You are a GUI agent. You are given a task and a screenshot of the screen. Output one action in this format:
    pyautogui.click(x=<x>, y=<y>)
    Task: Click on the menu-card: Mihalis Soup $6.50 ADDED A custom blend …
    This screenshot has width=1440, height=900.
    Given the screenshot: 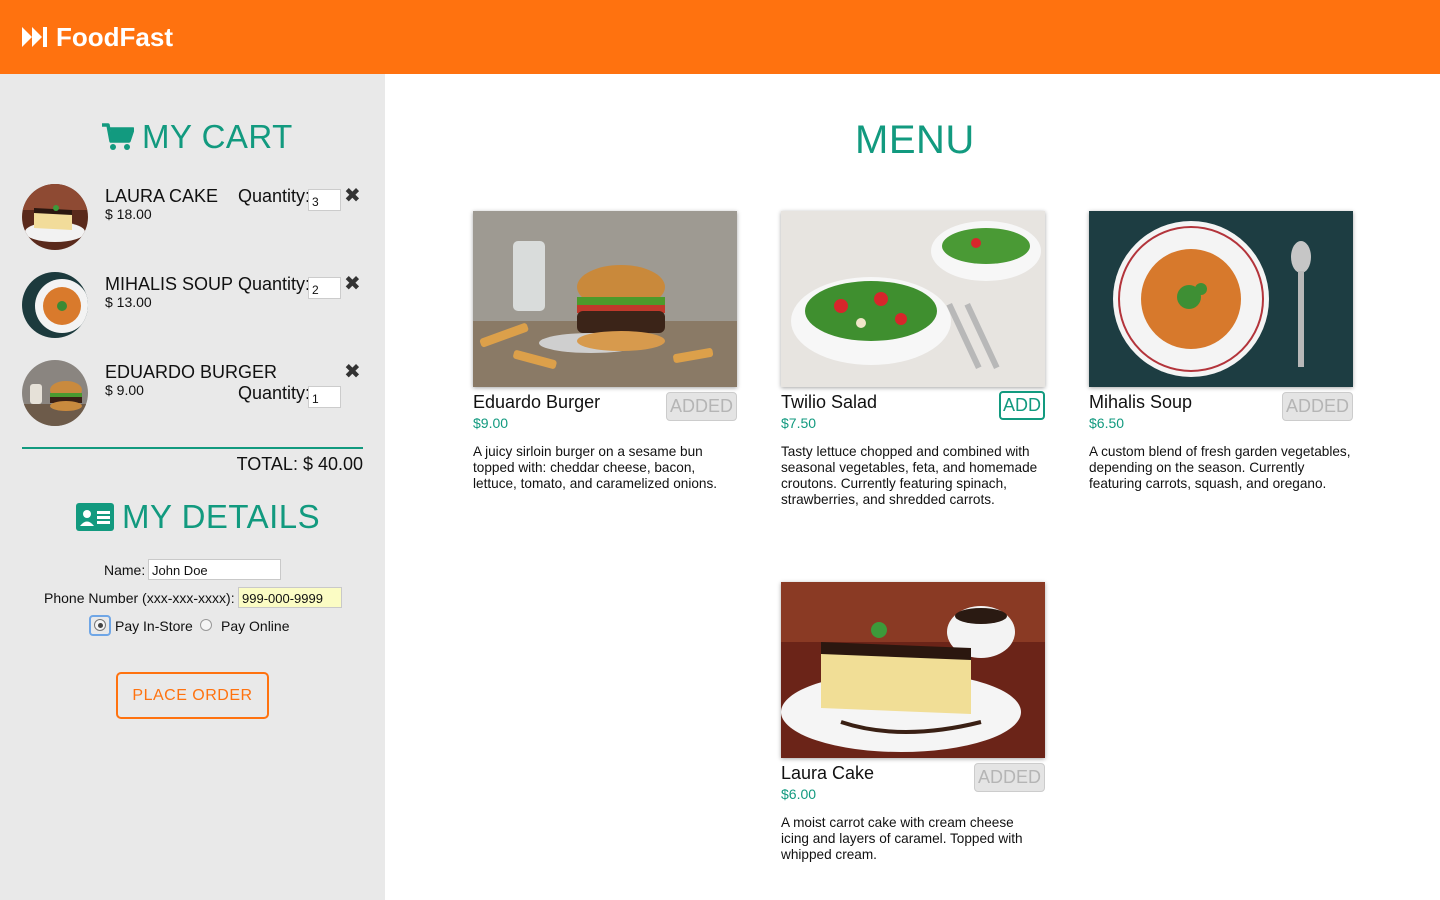 What is the action you would take?
    pyautogui.click(x=1221, y=351)
    